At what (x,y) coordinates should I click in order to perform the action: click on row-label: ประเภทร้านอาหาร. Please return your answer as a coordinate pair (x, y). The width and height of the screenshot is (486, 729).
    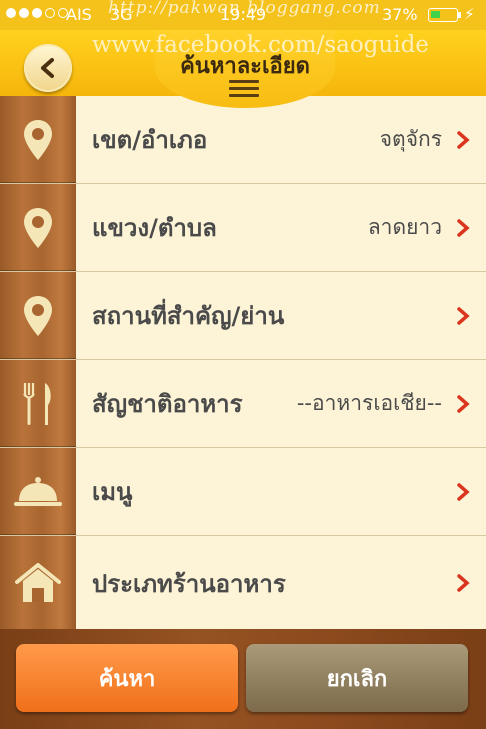
    Looking at the image, I should click on (189, 583).